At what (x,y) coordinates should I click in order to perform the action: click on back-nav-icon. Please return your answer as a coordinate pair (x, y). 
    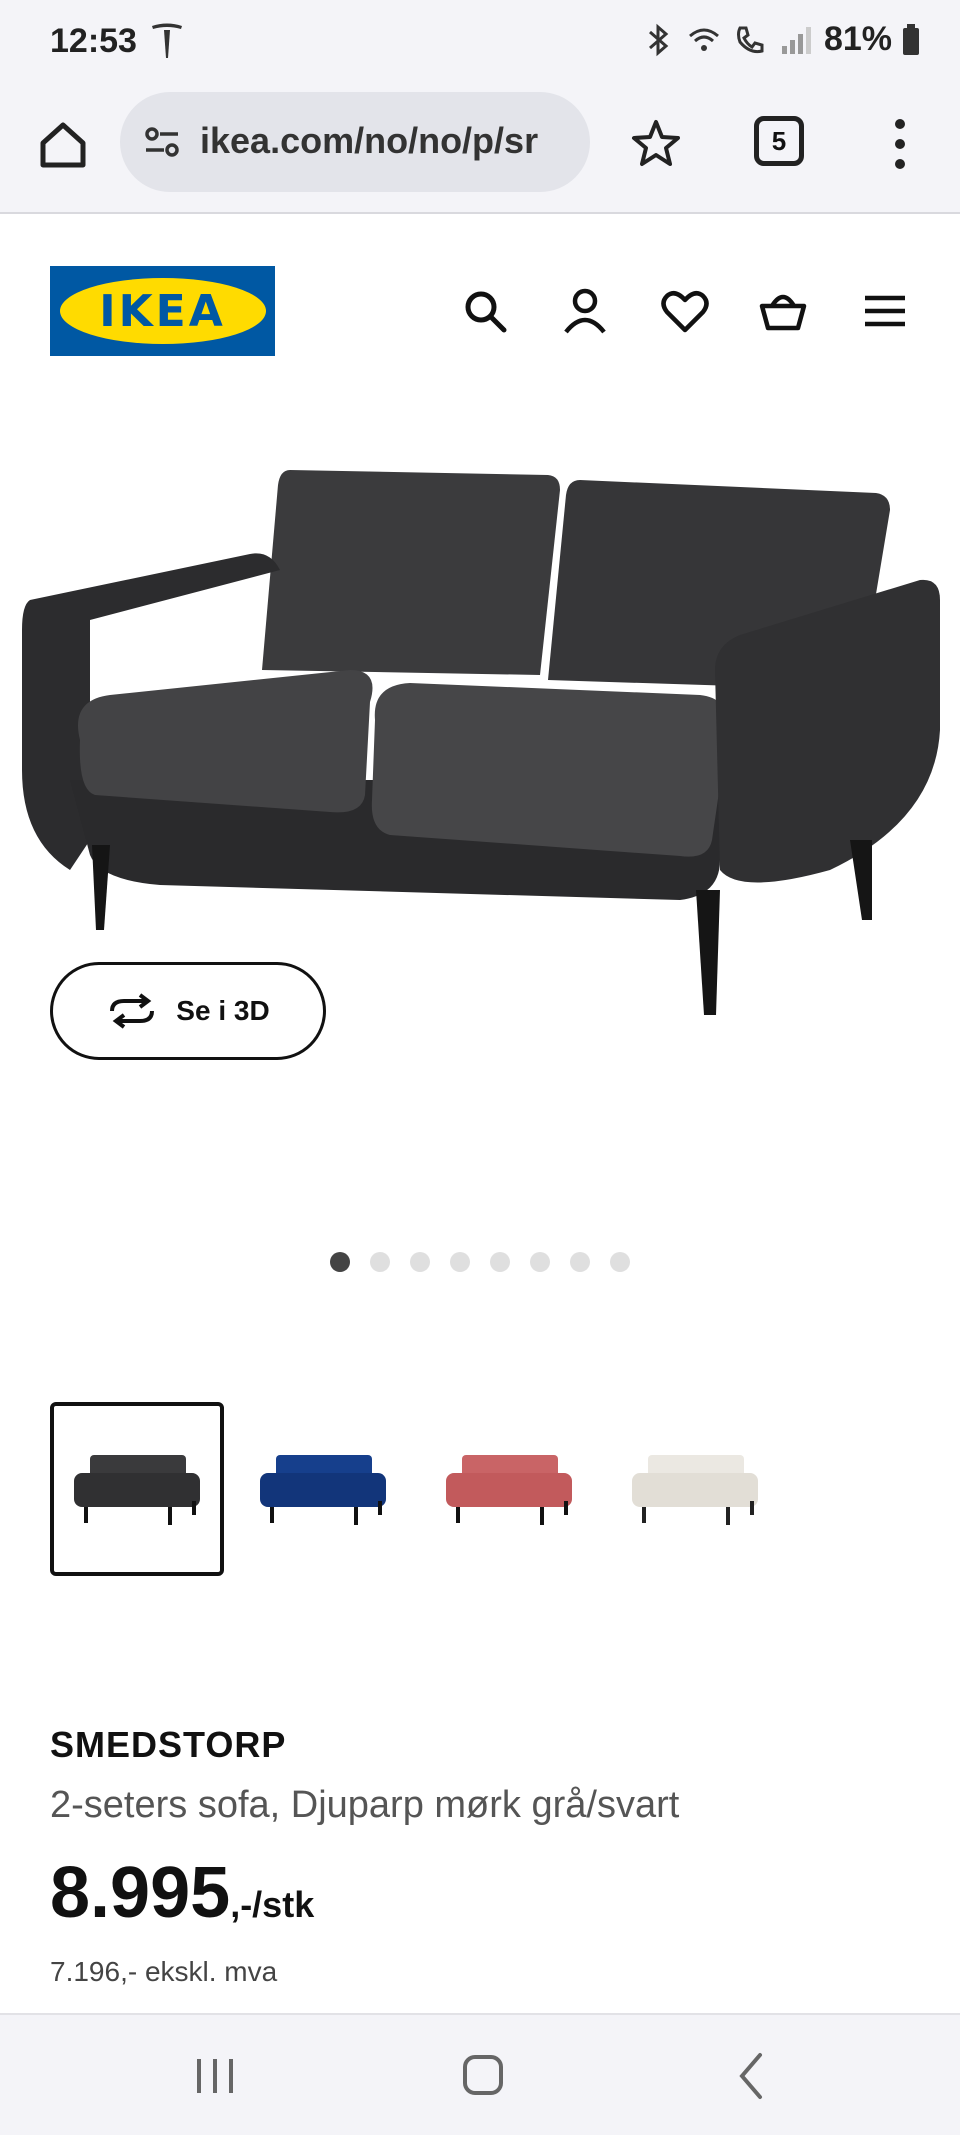
    Looking at the image, I should click on (752, 2076).